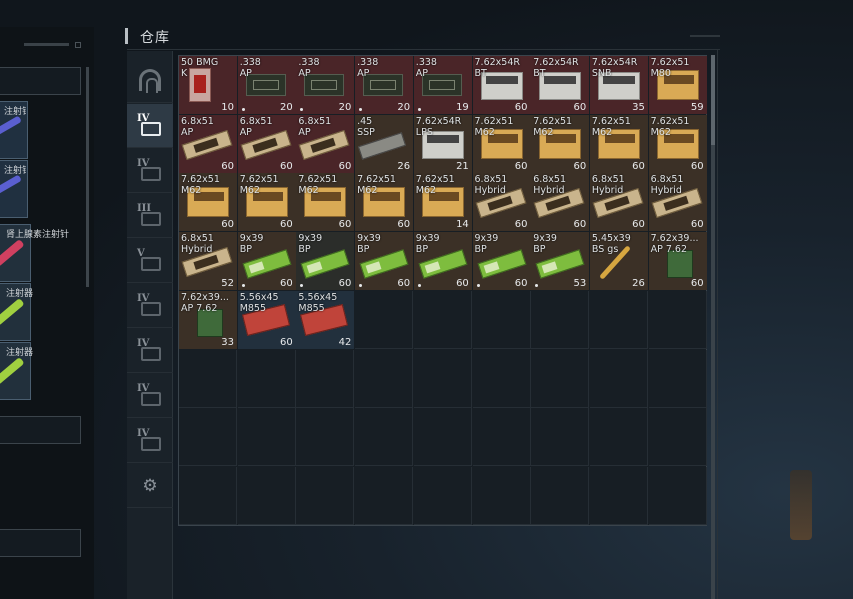  What do you see at coordinates (150, 261) in the screenshot?
I see `tab-stash-v: V` at bounding box center [150, 261].